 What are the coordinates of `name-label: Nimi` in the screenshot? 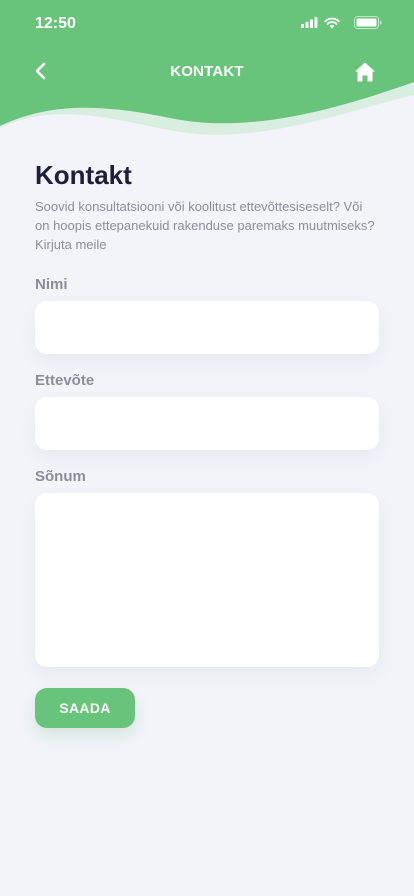 It's located at (51, 284).